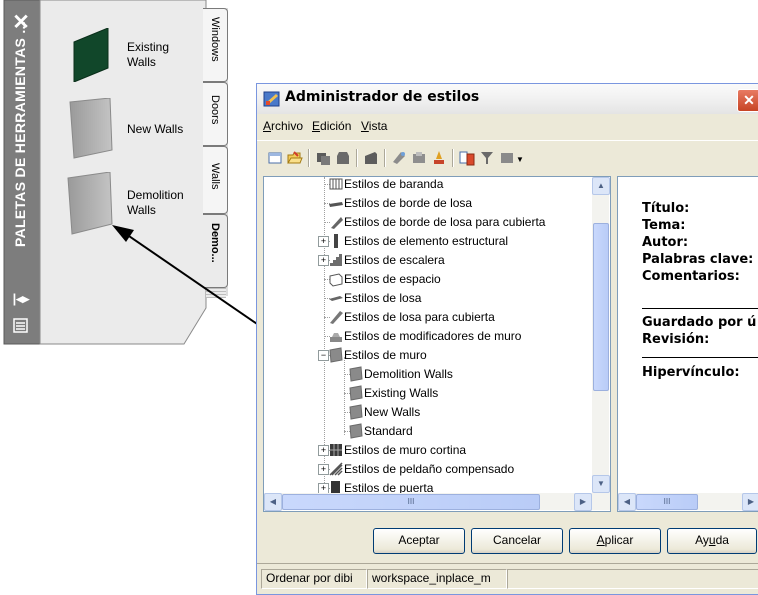  Describe the element at coordinates (401, 393) in the screenshot. I see `tree-item-label: Existing Walls` at that location.